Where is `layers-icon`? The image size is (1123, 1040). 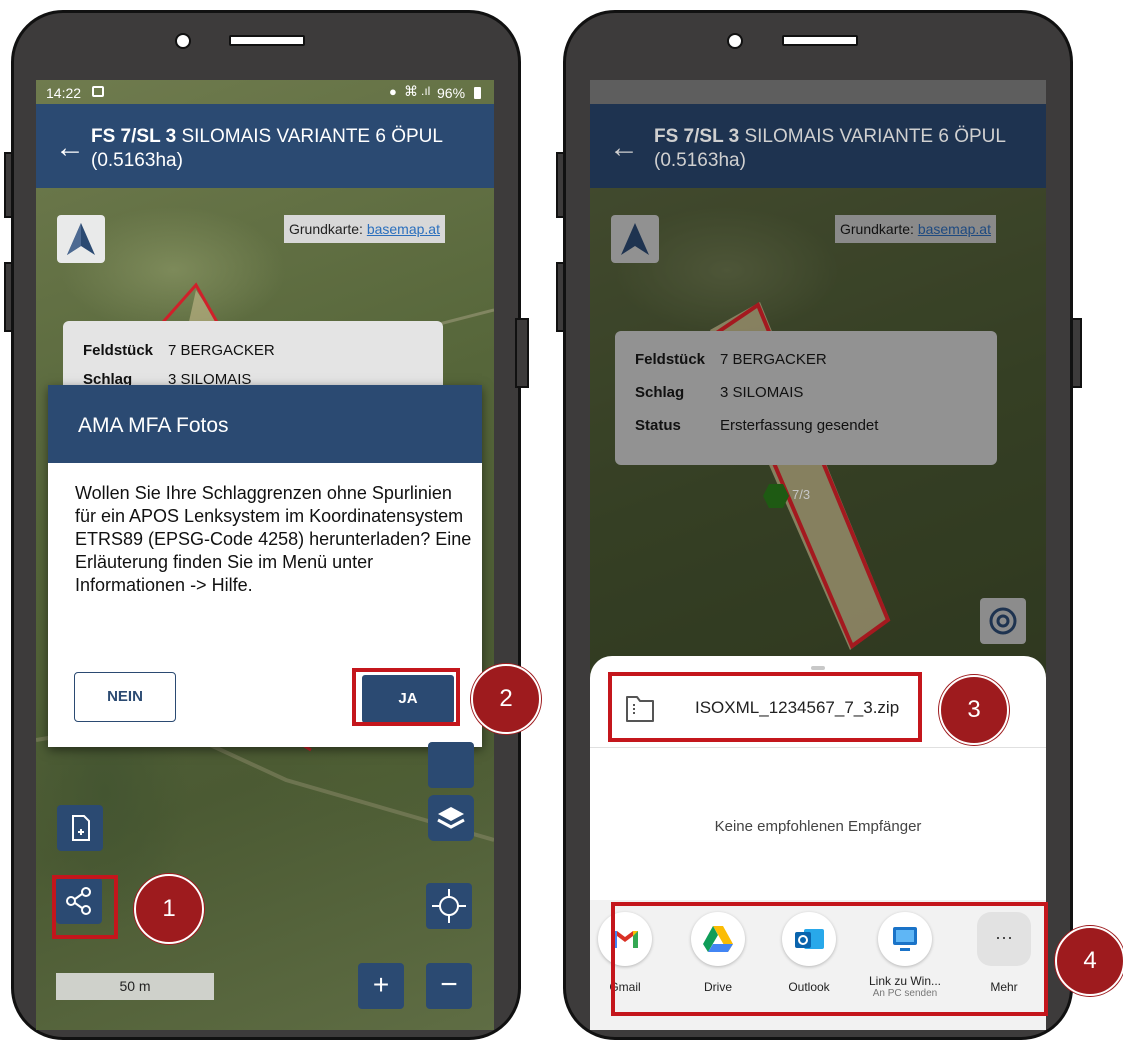 layers-icon is located at coordinates (451, 818).